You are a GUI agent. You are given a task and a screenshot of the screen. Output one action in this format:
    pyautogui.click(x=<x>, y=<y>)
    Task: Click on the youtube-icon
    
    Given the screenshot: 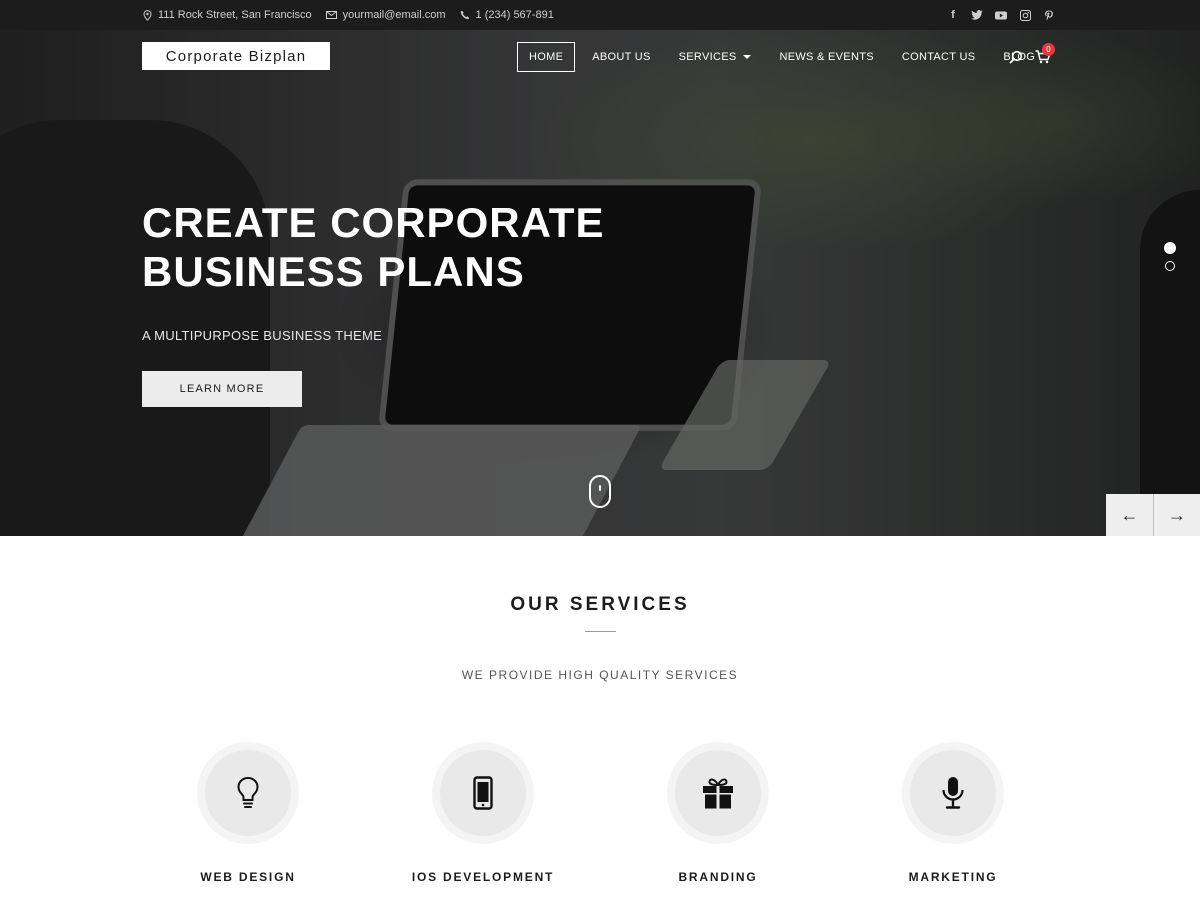 What is the action you would take?
    pyautogui.click(x=1001, y=15)
    